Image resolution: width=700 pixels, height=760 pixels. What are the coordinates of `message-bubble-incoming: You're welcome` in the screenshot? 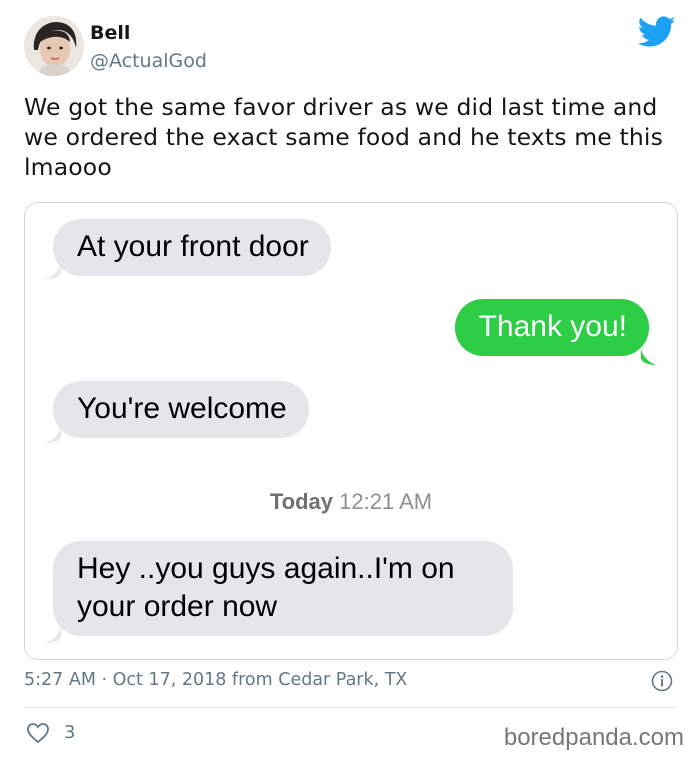 It's located at (181, 409).